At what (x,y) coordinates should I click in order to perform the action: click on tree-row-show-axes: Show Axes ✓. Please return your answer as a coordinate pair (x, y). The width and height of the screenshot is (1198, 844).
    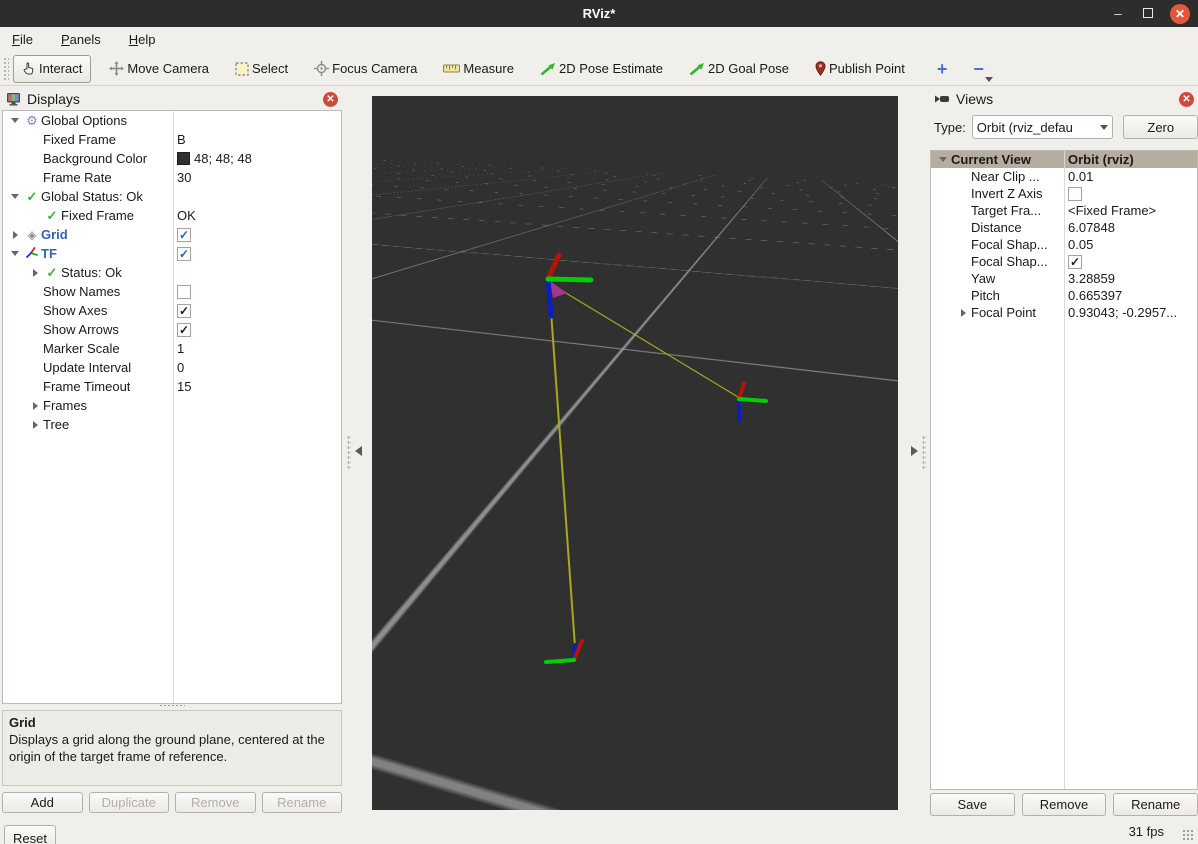
    Looking at the image, I should click on (172, 310).